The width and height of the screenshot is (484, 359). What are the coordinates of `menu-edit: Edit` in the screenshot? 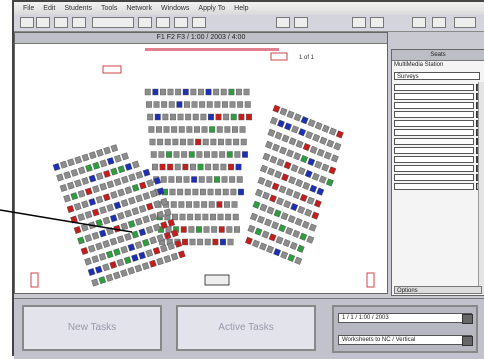 It's located at (49, 8).